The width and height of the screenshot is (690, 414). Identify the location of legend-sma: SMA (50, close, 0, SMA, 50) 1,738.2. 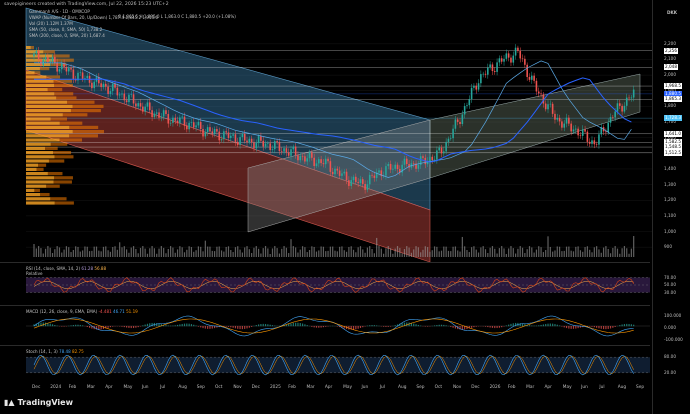
(66, 29).